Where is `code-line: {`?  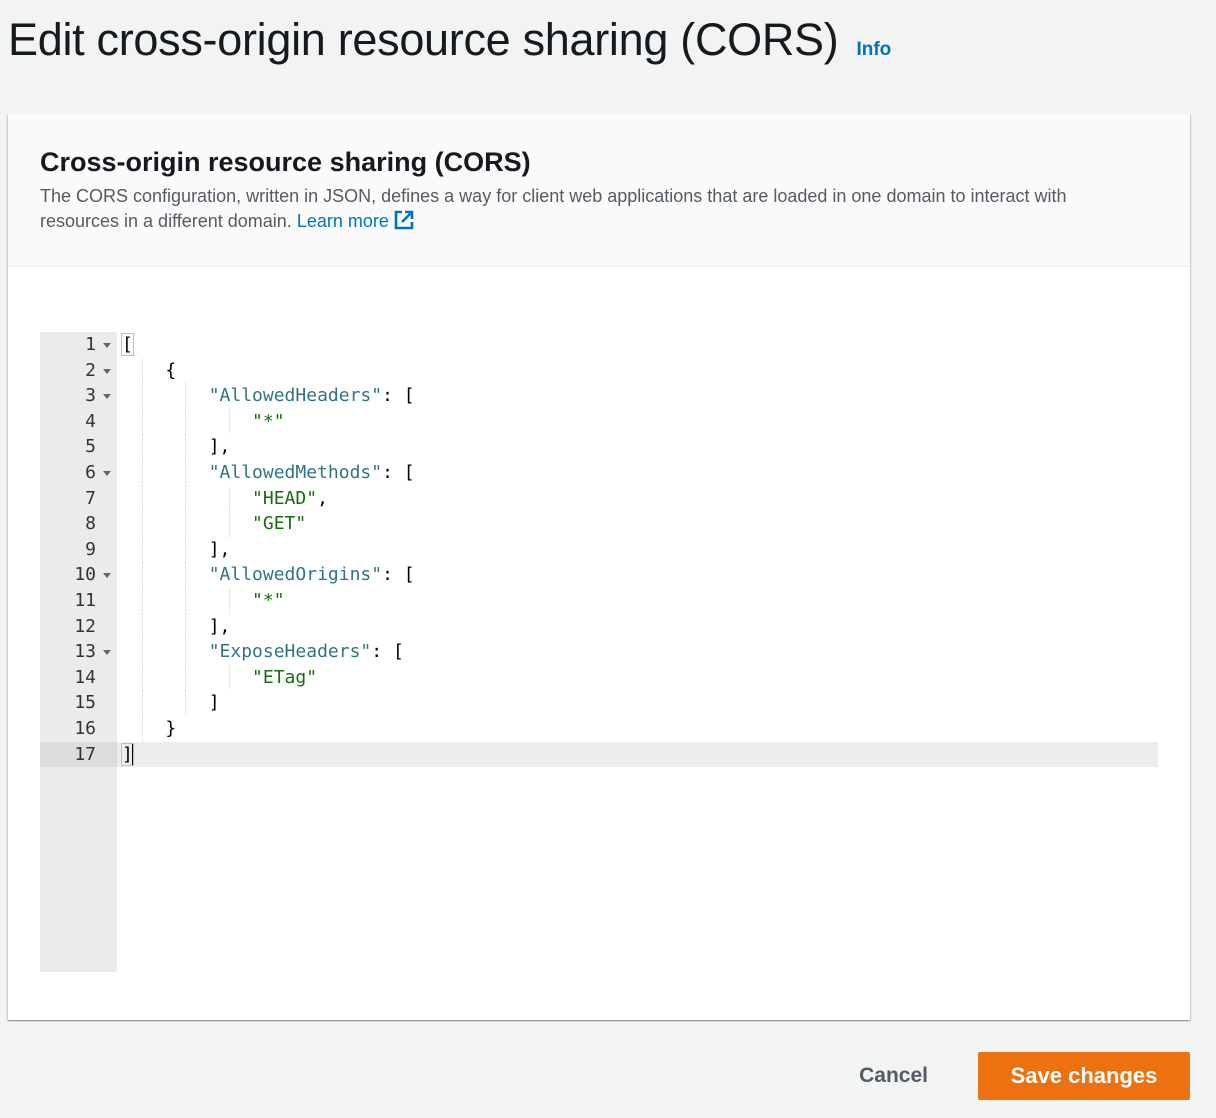 code-line: { is located at coordinates (149, 371).